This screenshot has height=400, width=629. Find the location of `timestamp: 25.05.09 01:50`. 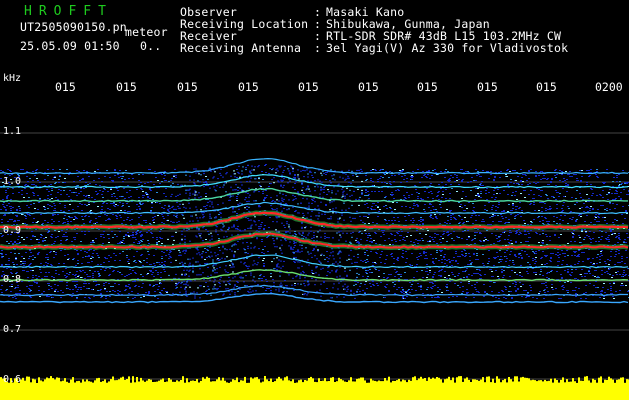

timestamp: 25.05.09 01:50 is located at coordinates (70, 46).